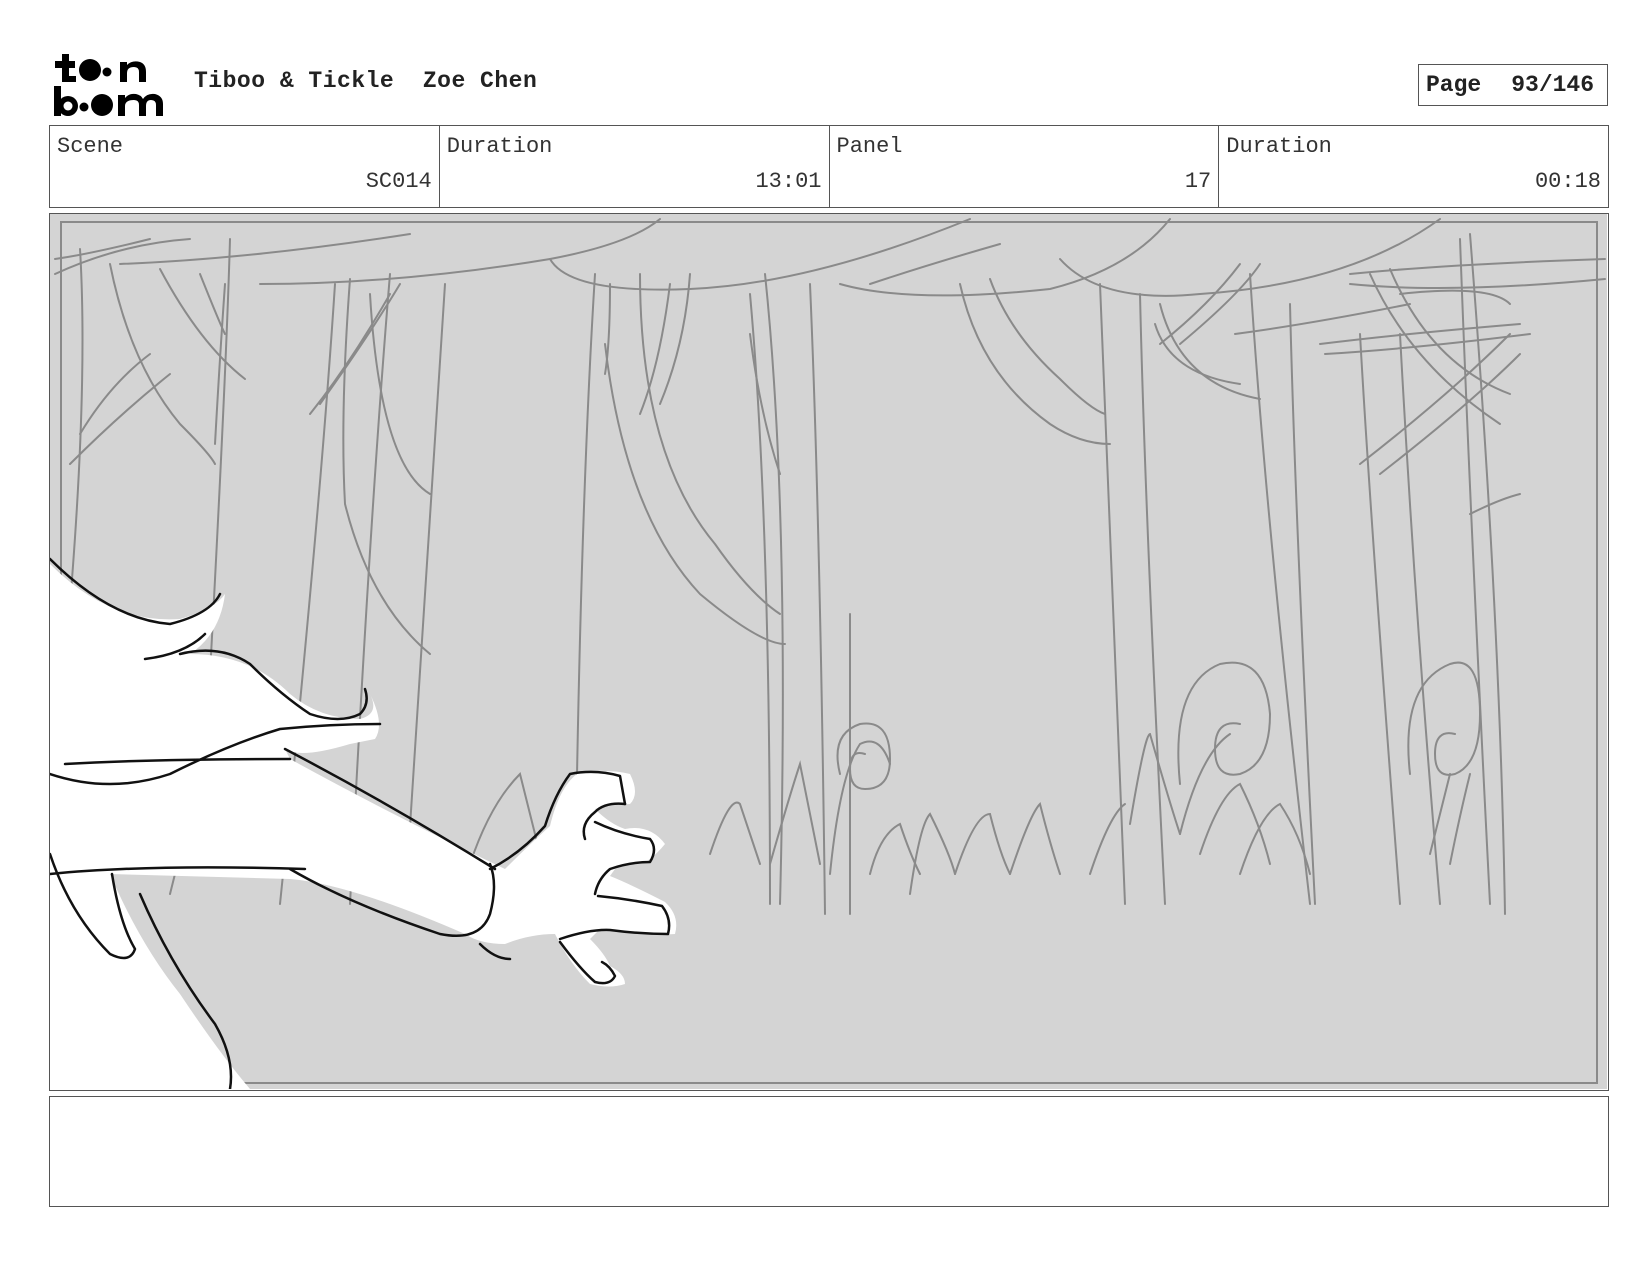 This screenshot has height=1275, width=1650. What do you see at coordinates (788, 181) in the screenshot?
I see `scene-duration-value: 13:01` at bounding box center [788, 181].